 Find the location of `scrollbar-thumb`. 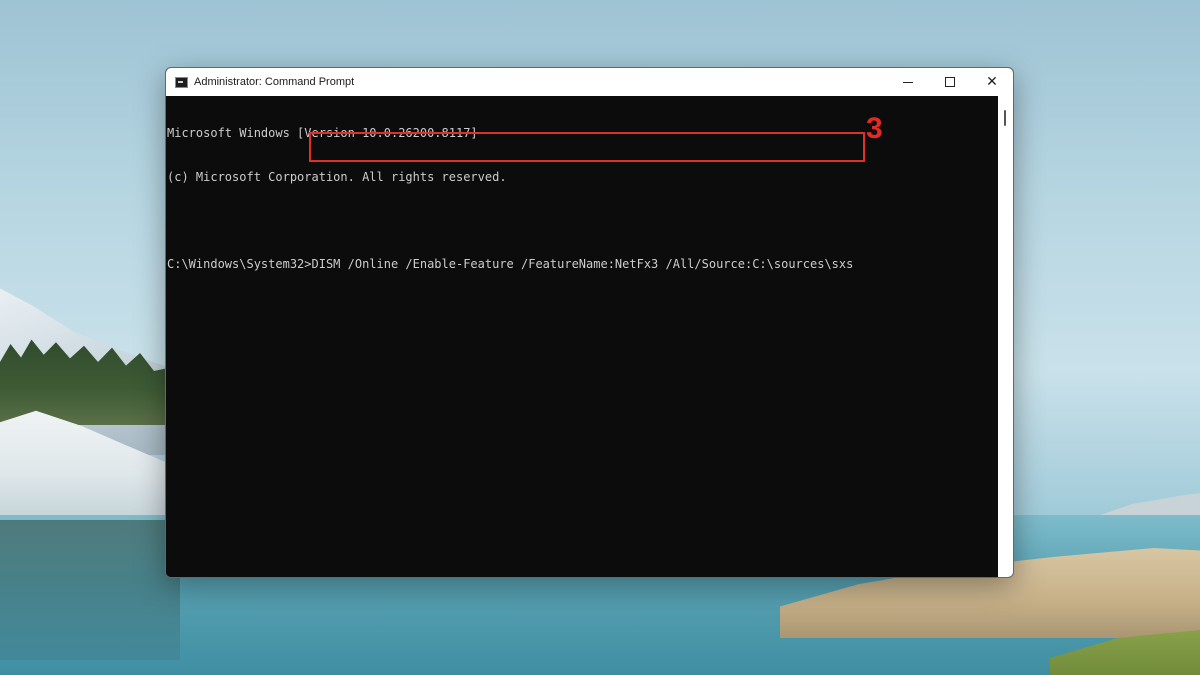

scrollbar-thumb is located at coordinates (1005, 118).